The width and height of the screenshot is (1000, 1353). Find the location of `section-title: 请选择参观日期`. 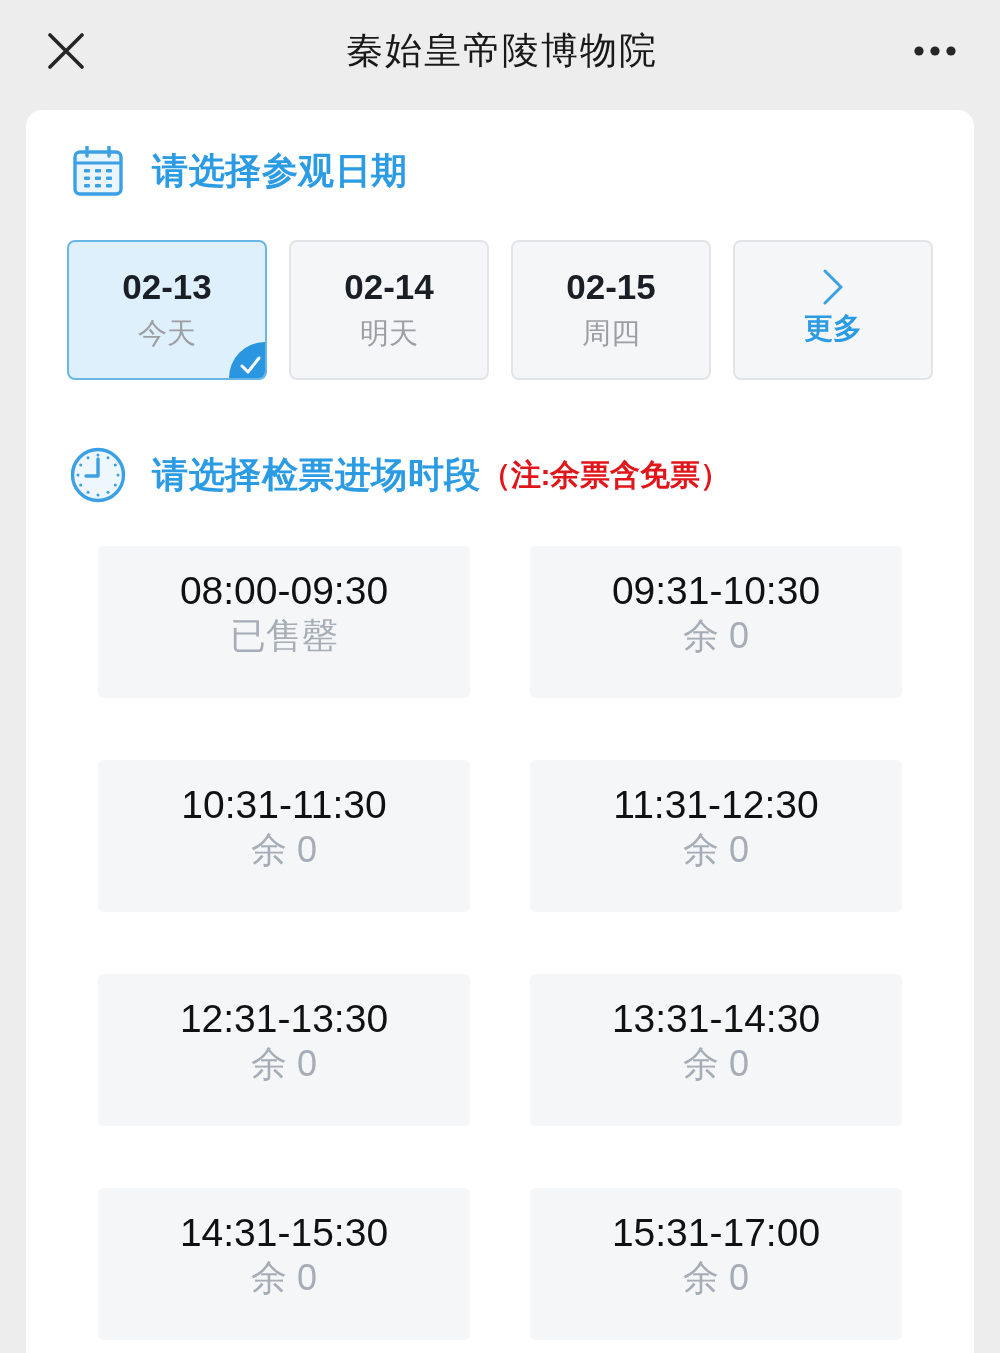

section-title: 请选择参观日期 is located at coordinates (280, 170).